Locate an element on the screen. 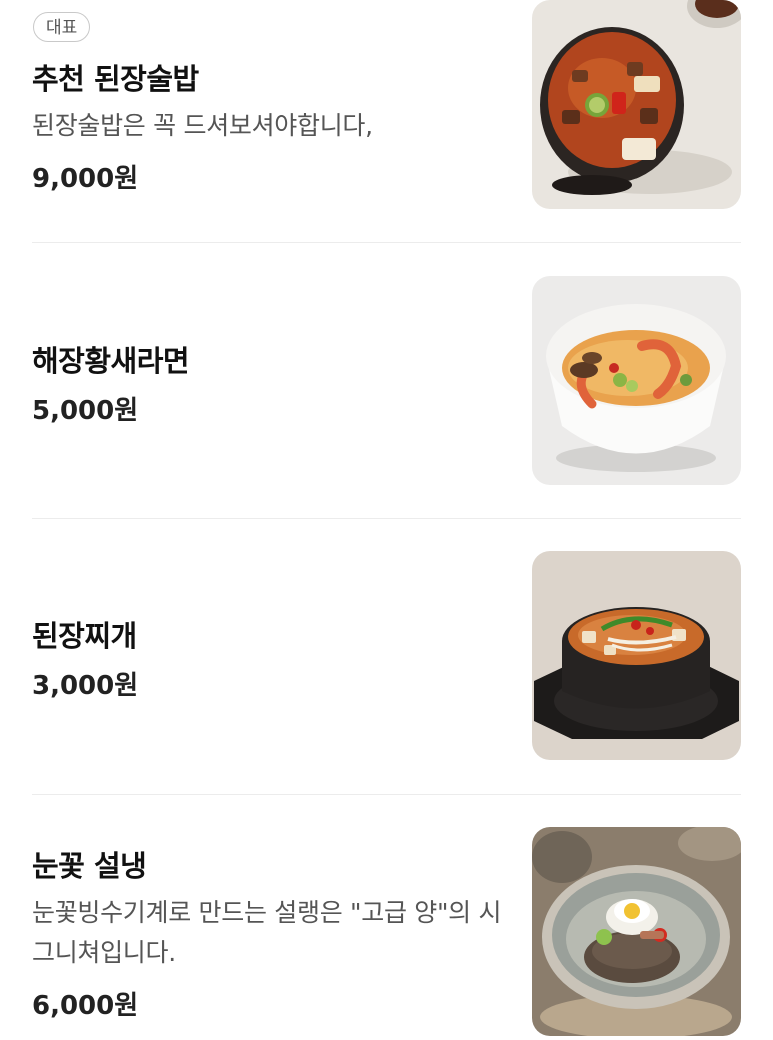  menu-item-name: 된장찌개 is located at coordinates (84, 636).